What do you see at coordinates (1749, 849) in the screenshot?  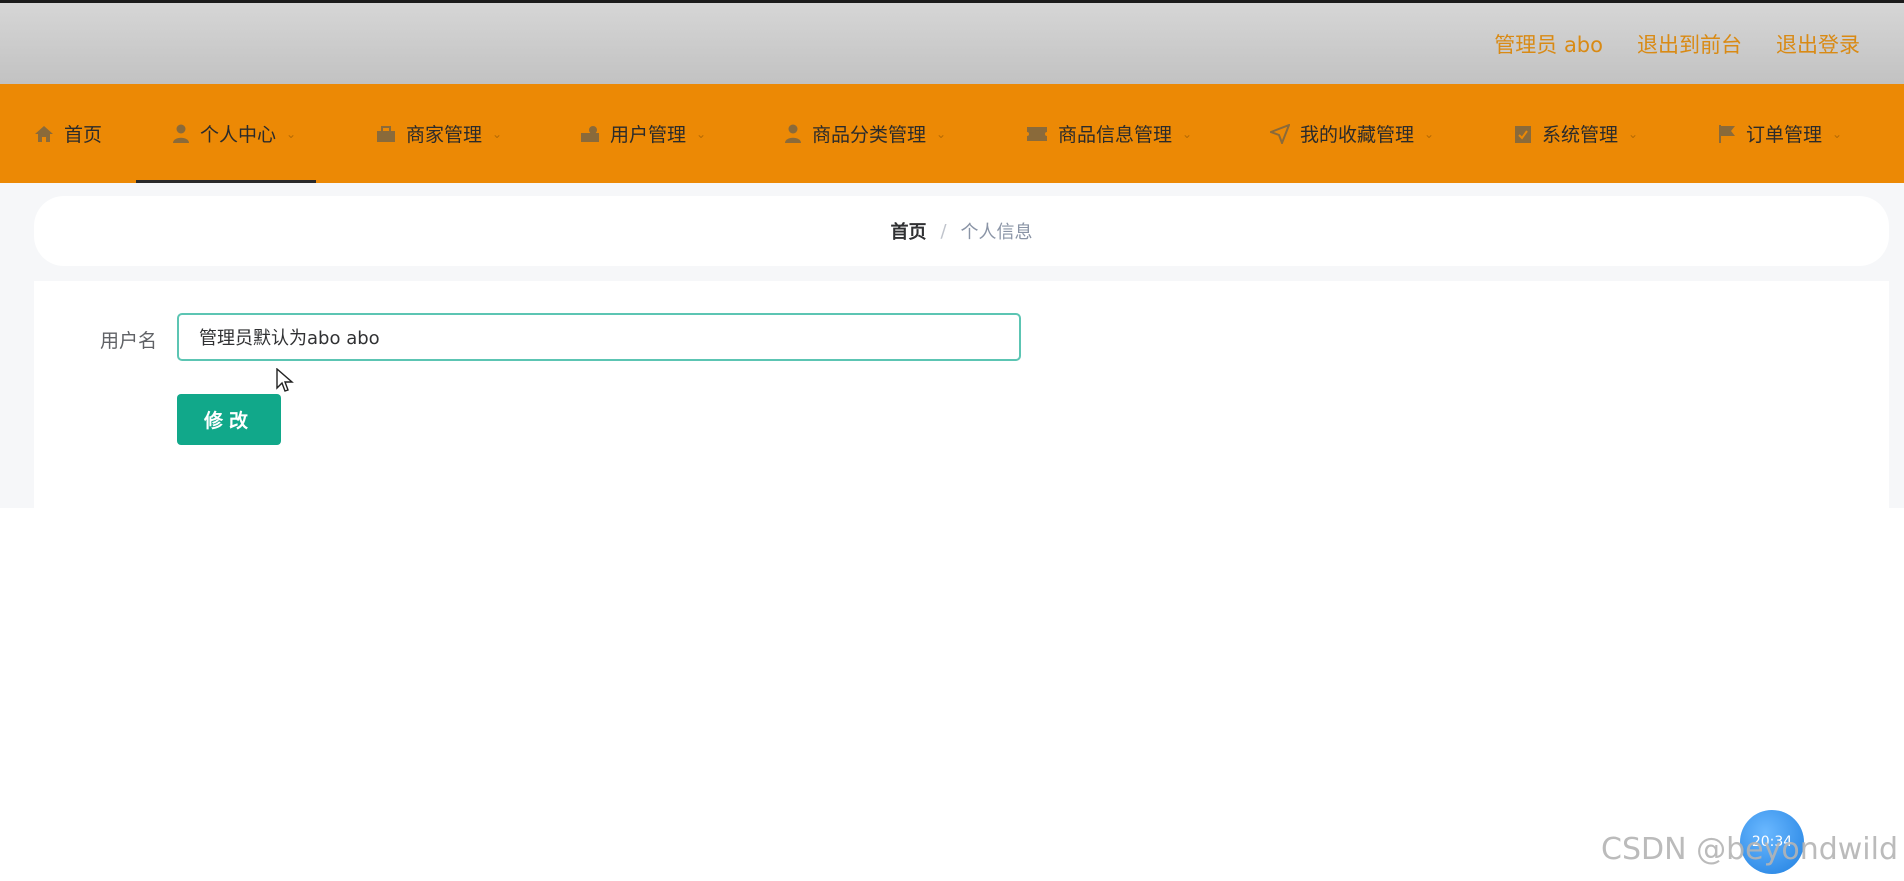 I see `watermark: CSDN @beyondwild` at bounding box center [1749, 849].